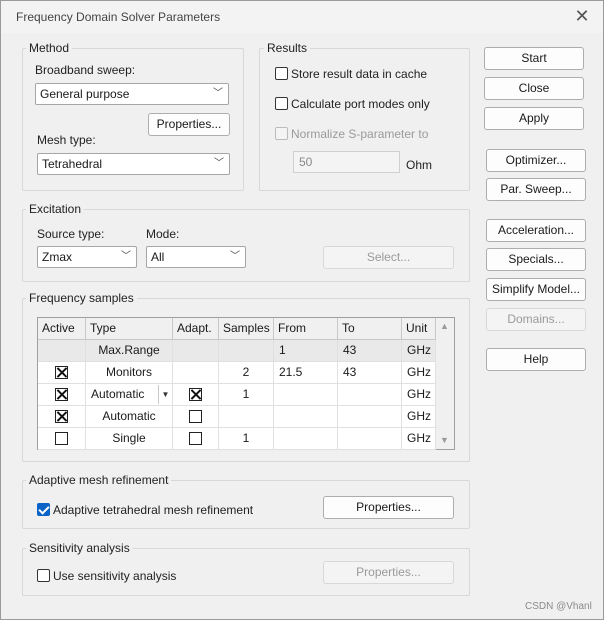 Image resolution: width=604 pixels, height=620 pixels. I want to click on source-type-label: Source type:, so click(71, 234).